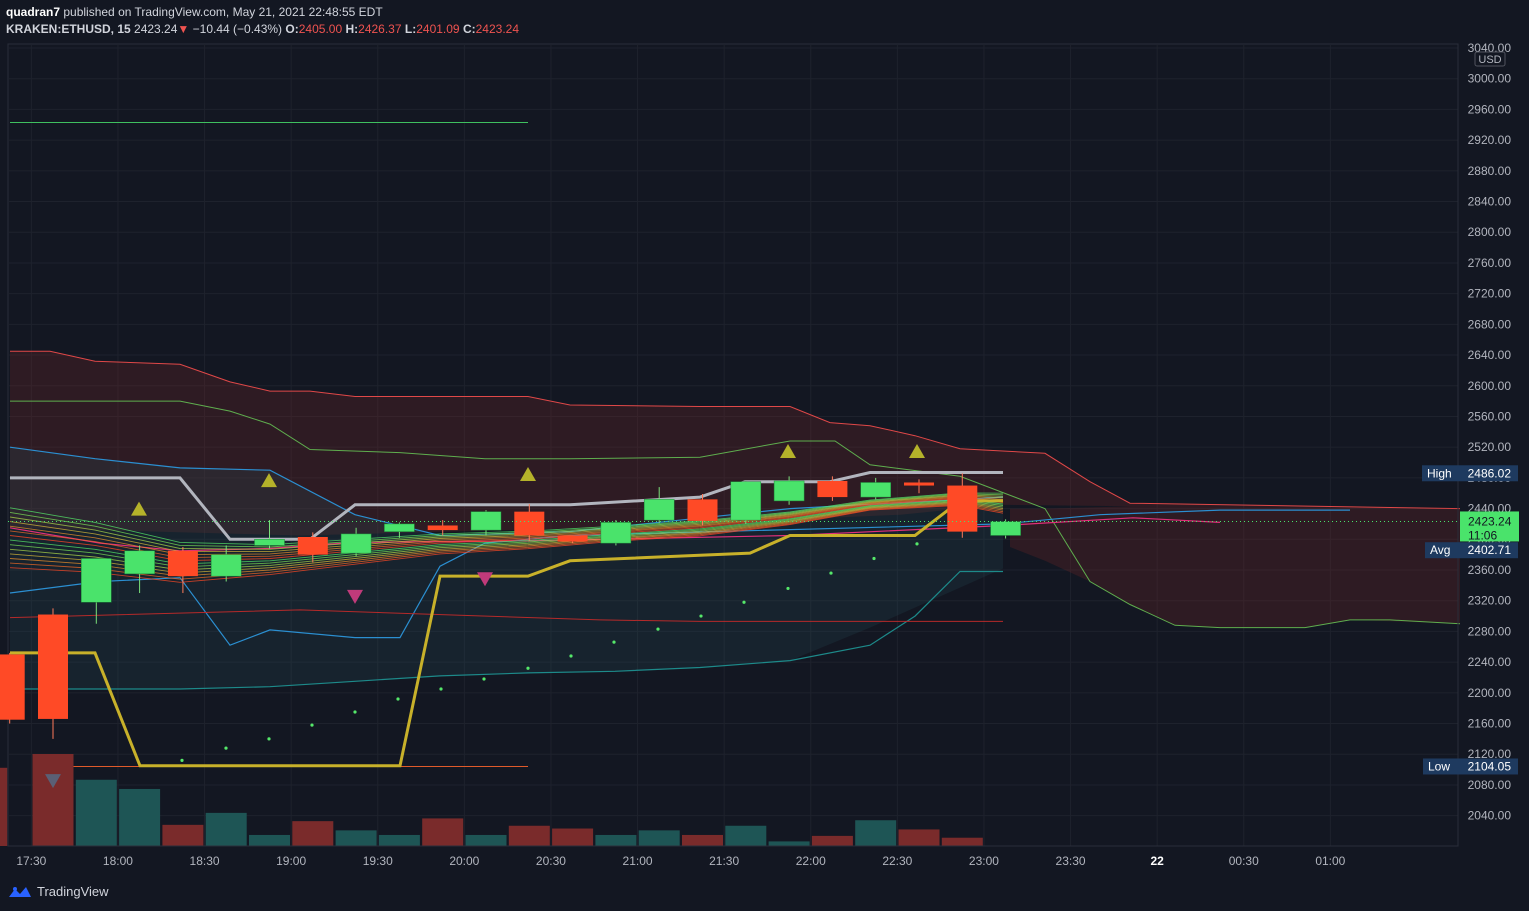 This screenshot has height=911, width=1529. I want to click on x-tick-label: 23:30, so click(1071, 861).